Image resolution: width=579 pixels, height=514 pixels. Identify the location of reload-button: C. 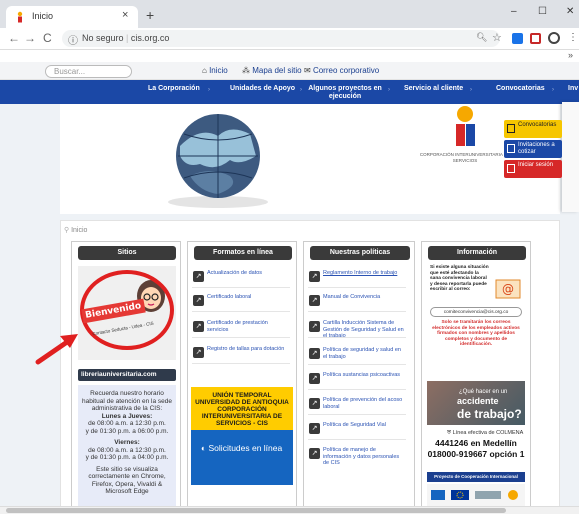
(47, 38).